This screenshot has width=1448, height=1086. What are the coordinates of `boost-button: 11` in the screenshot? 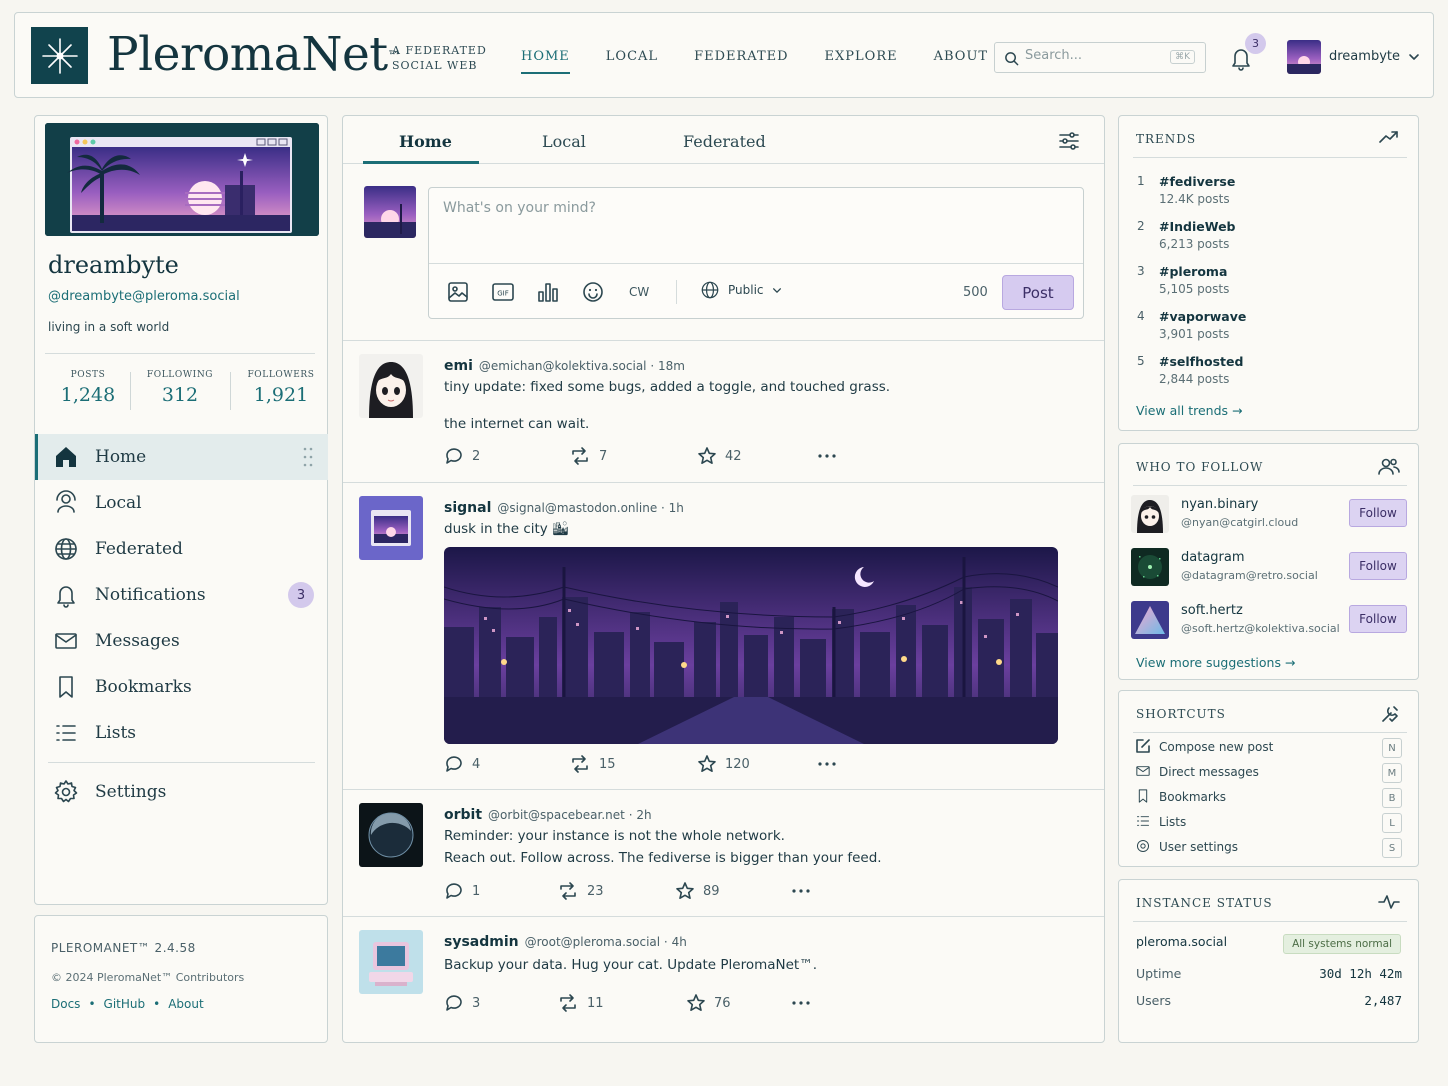 It's located at (621, 1003).